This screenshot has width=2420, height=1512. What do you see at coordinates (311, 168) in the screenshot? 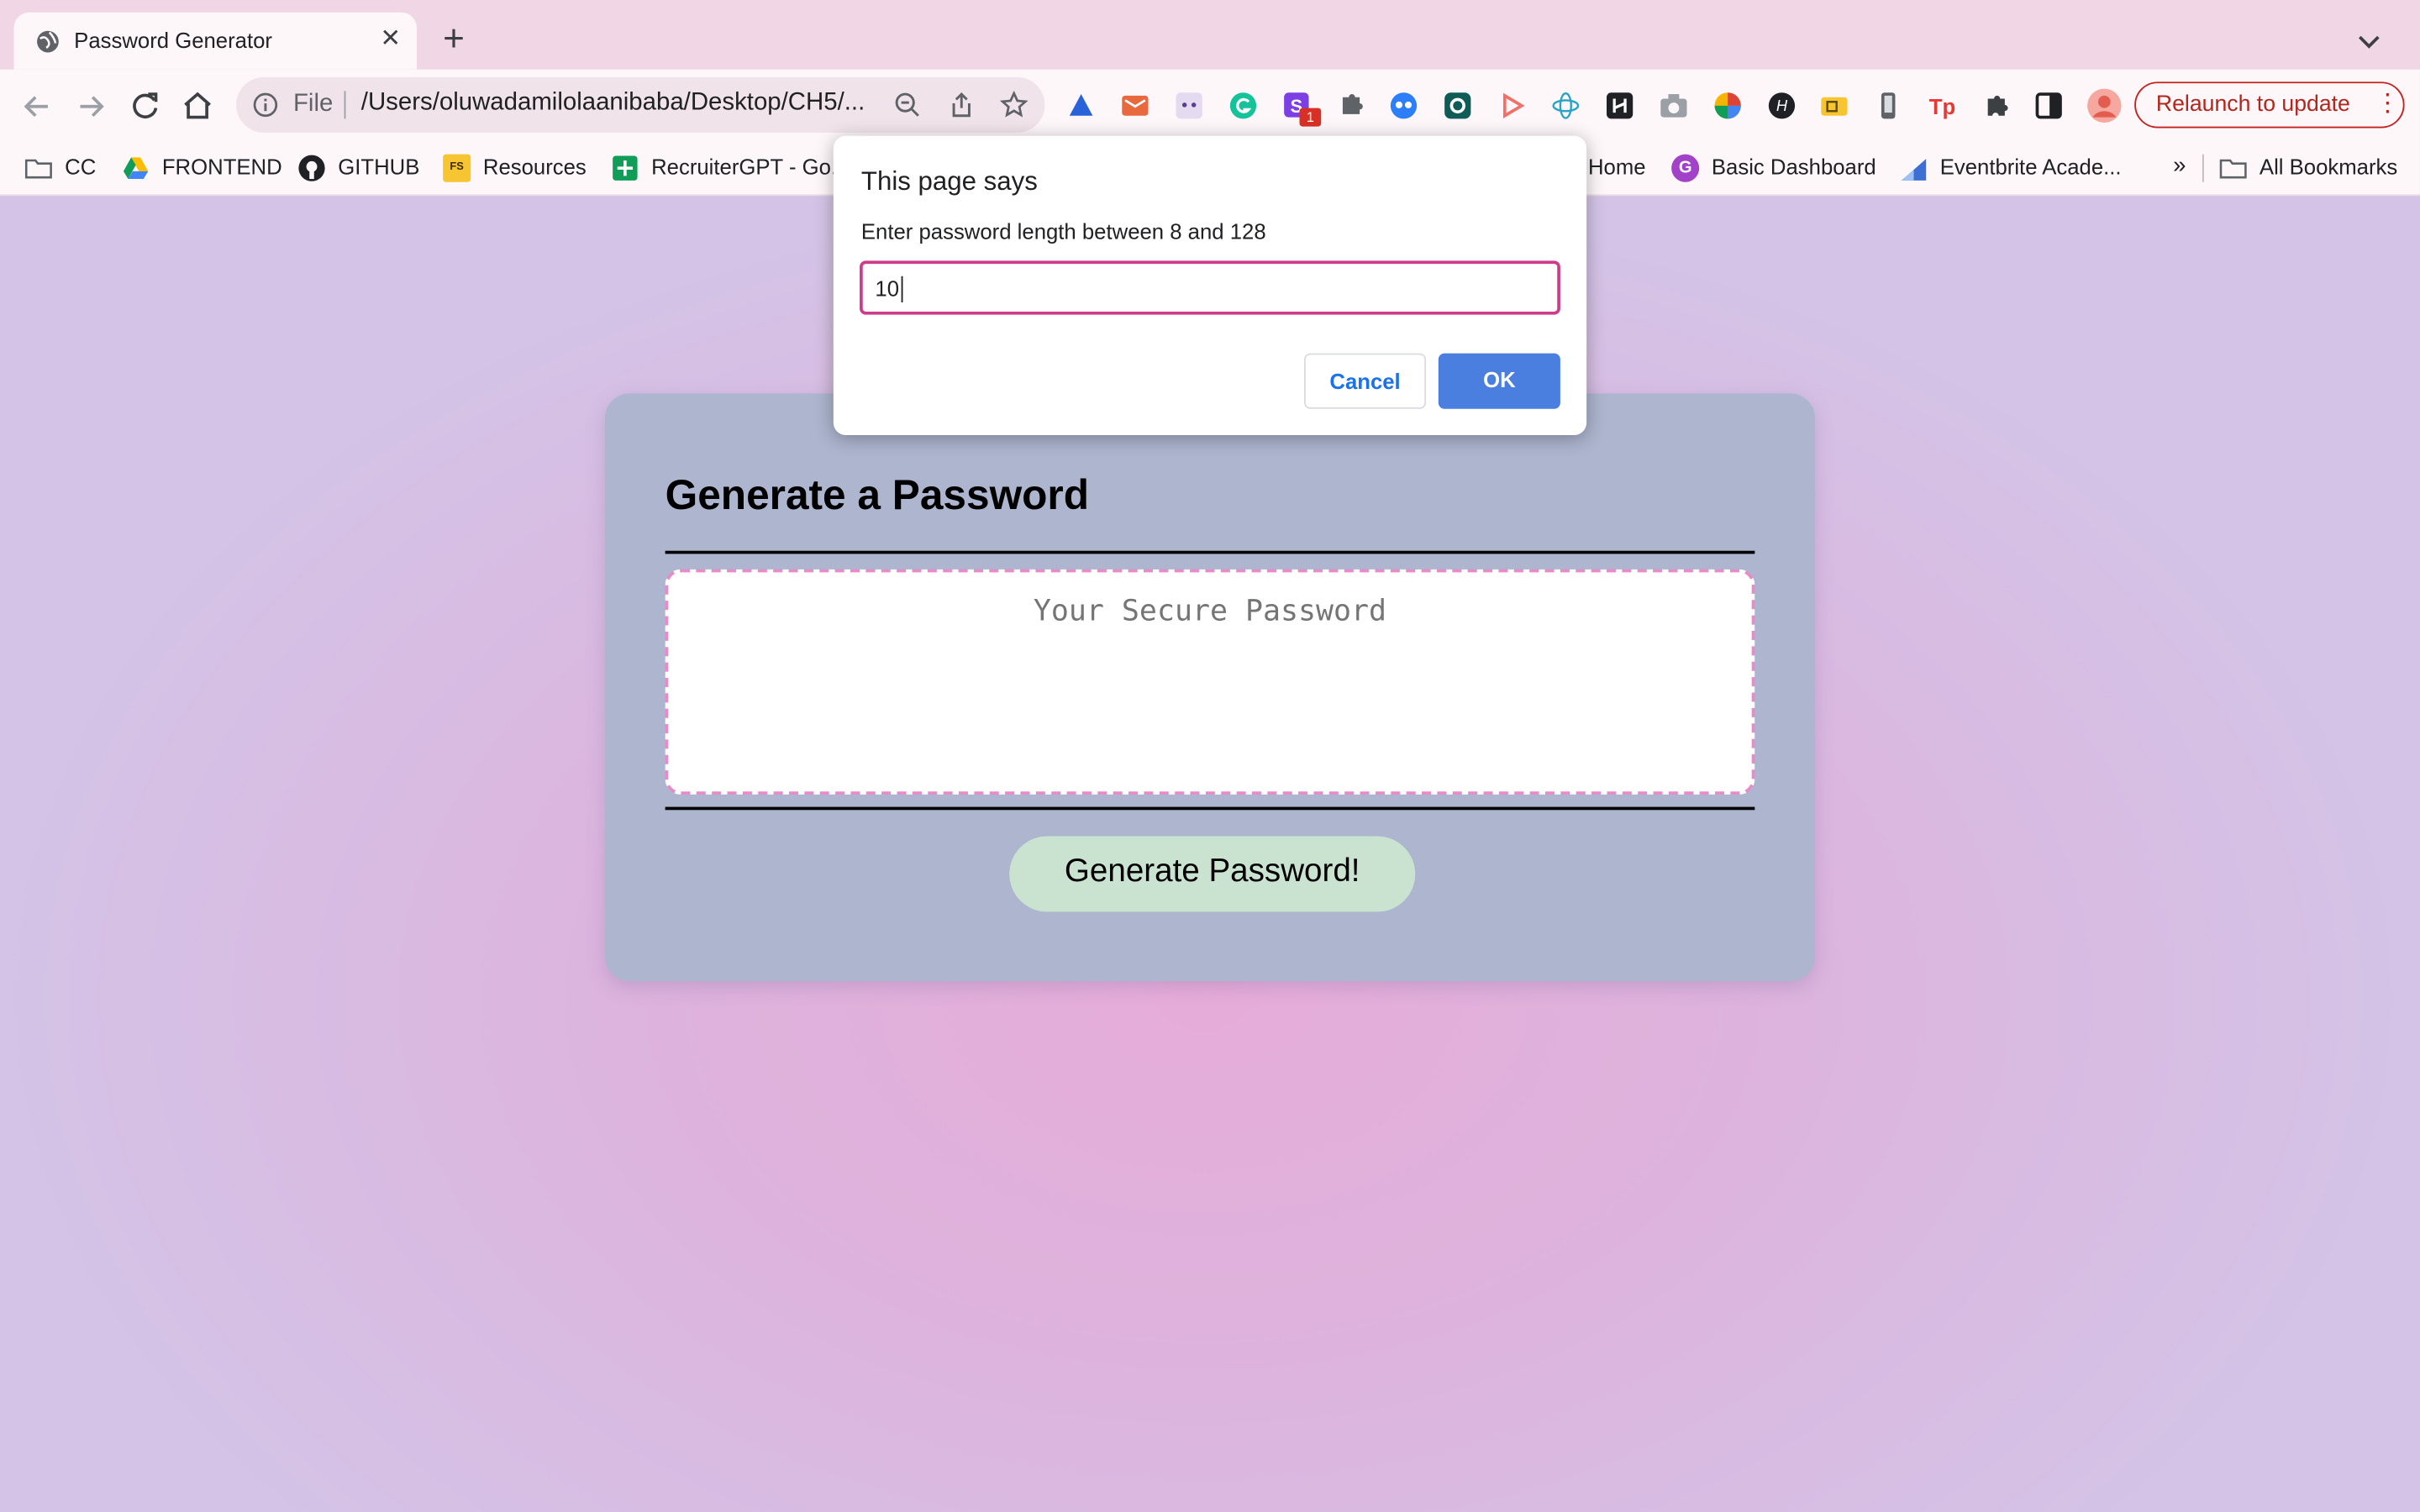
I see `github-icon` at bounding box center [311, 168].